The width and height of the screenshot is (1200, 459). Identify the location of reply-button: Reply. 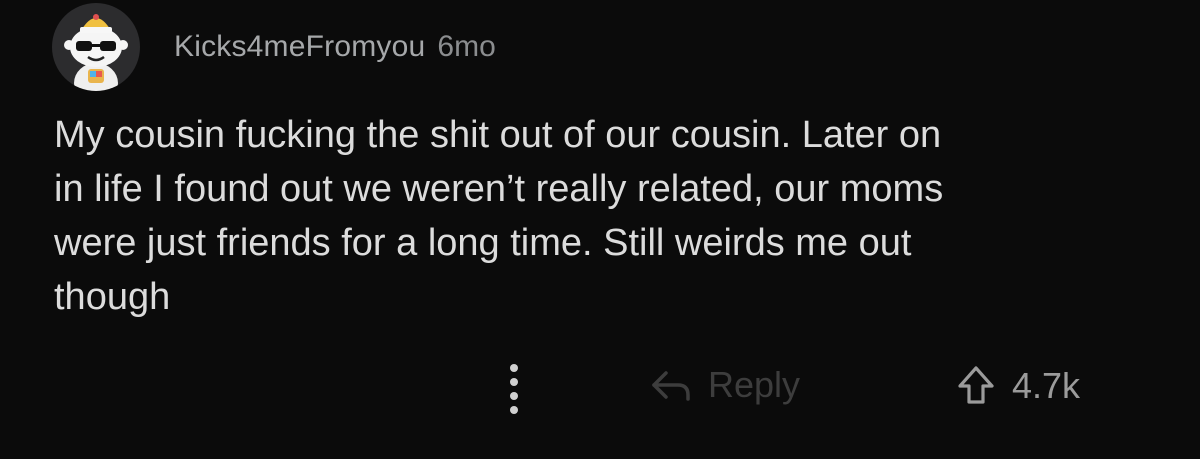
(725, 385).